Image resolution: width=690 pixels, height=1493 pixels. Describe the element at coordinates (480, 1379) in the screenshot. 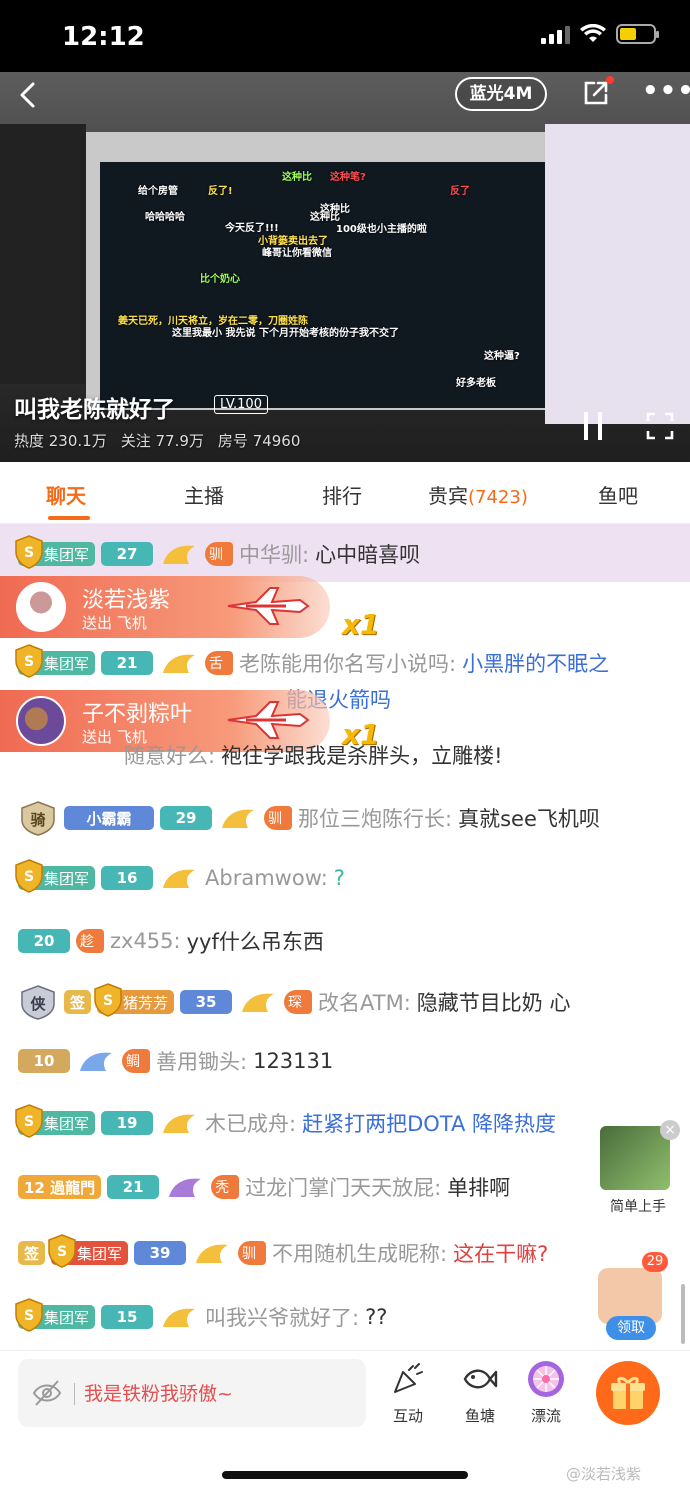

I see `fish-icon` at that location.